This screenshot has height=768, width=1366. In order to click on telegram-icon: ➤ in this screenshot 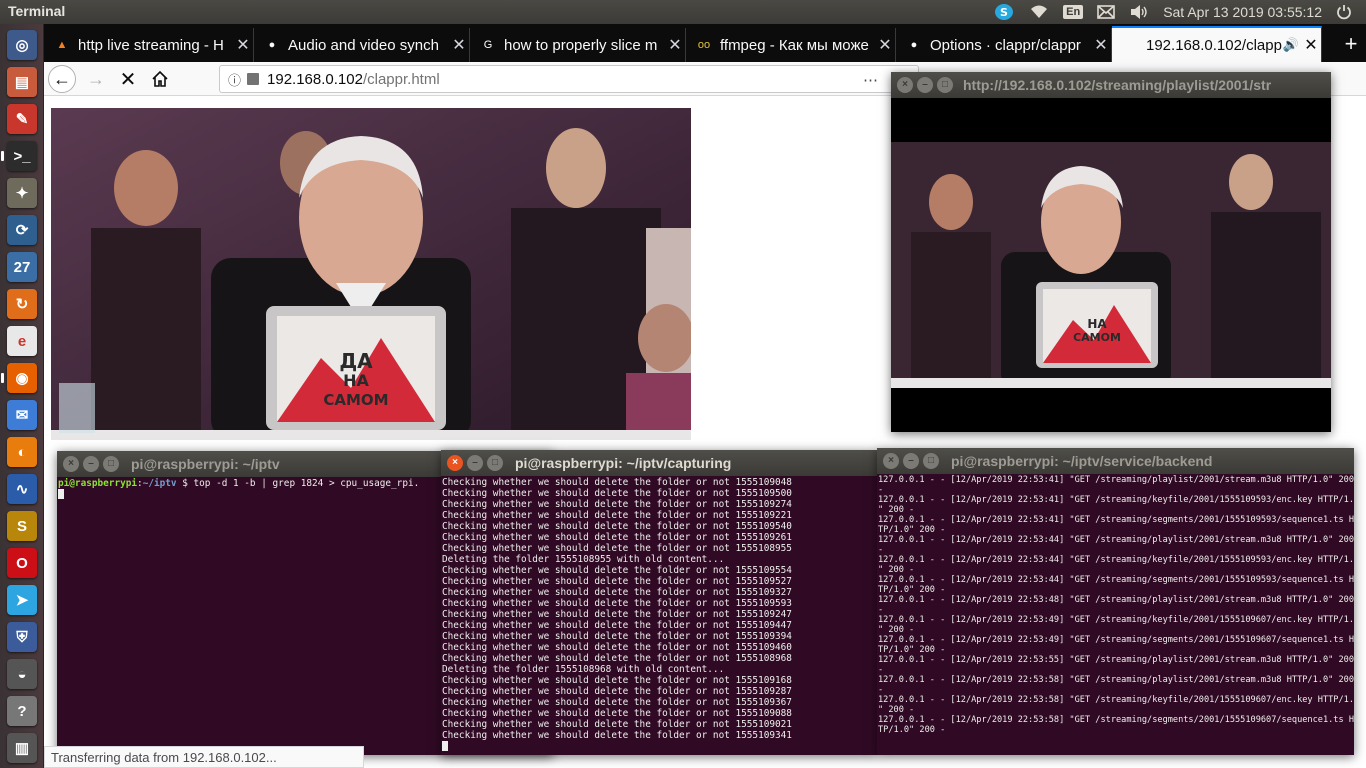, I will do `click(22, 600)`.